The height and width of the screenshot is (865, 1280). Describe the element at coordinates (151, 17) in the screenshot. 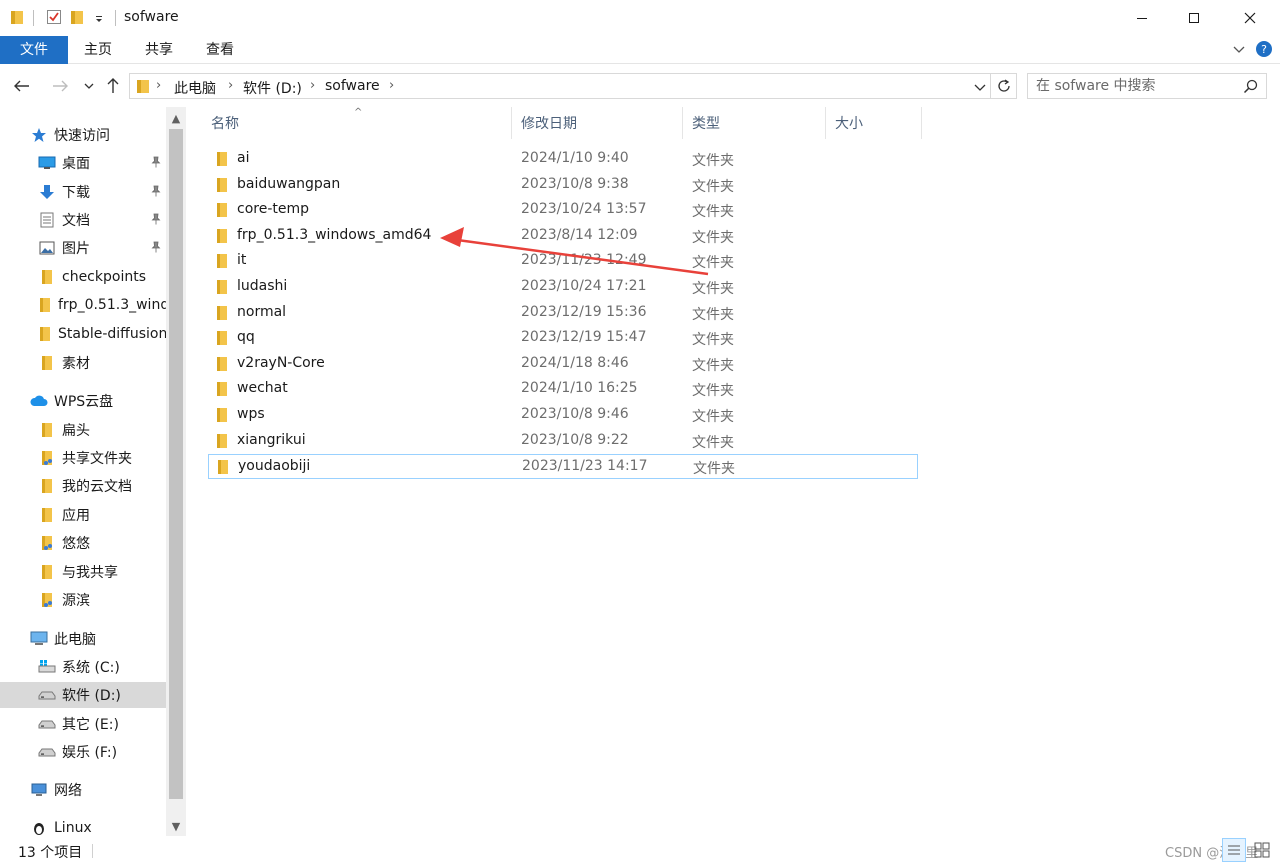

I see `window-title: sofware` at that location.